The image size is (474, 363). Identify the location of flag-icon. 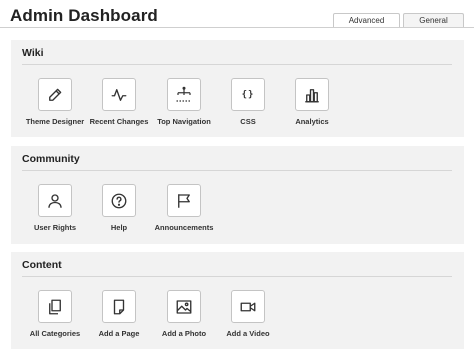
(184, 200).